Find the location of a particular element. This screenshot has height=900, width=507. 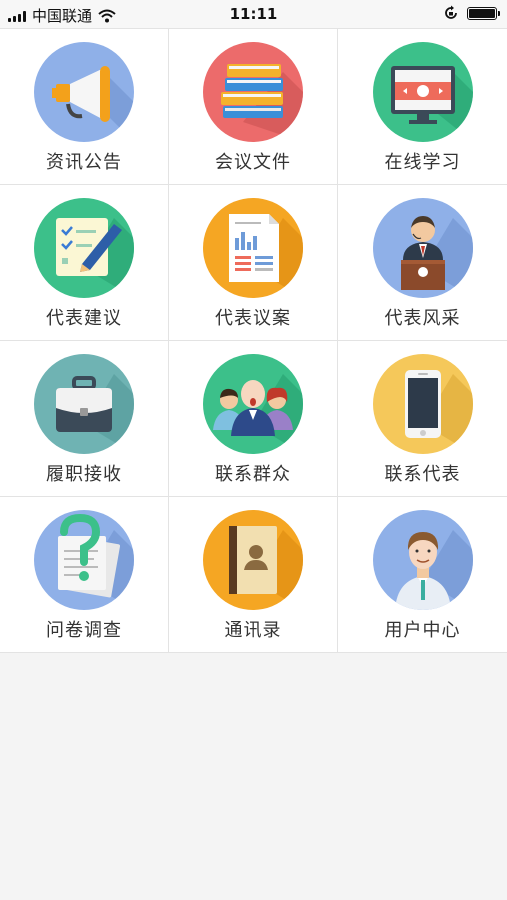

status-right is located at coordinates (471, 13).